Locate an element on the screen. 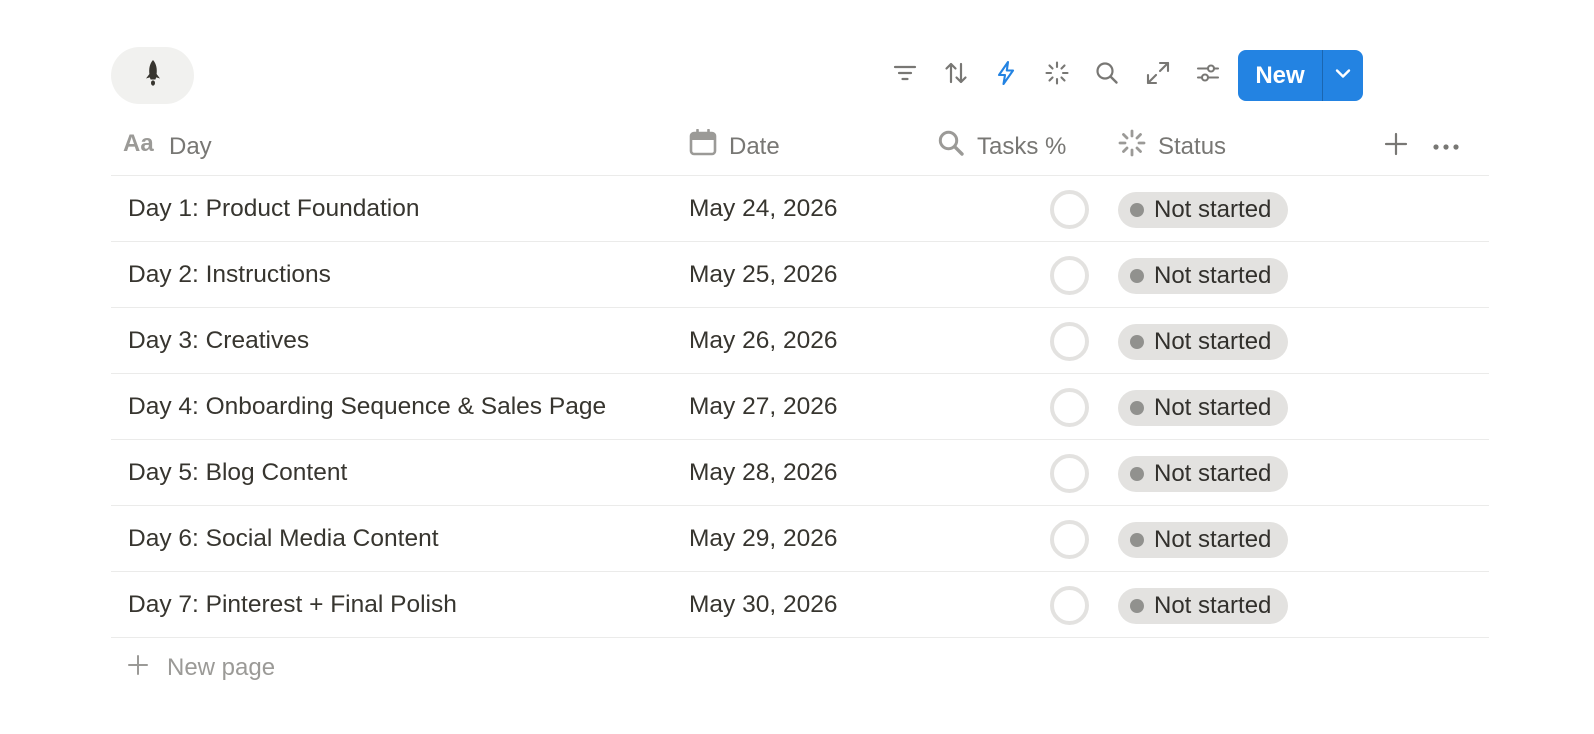 Image resolution: width=1594 pixels, height=734 pixels. expand-button is located at coordinates (1158, 75).